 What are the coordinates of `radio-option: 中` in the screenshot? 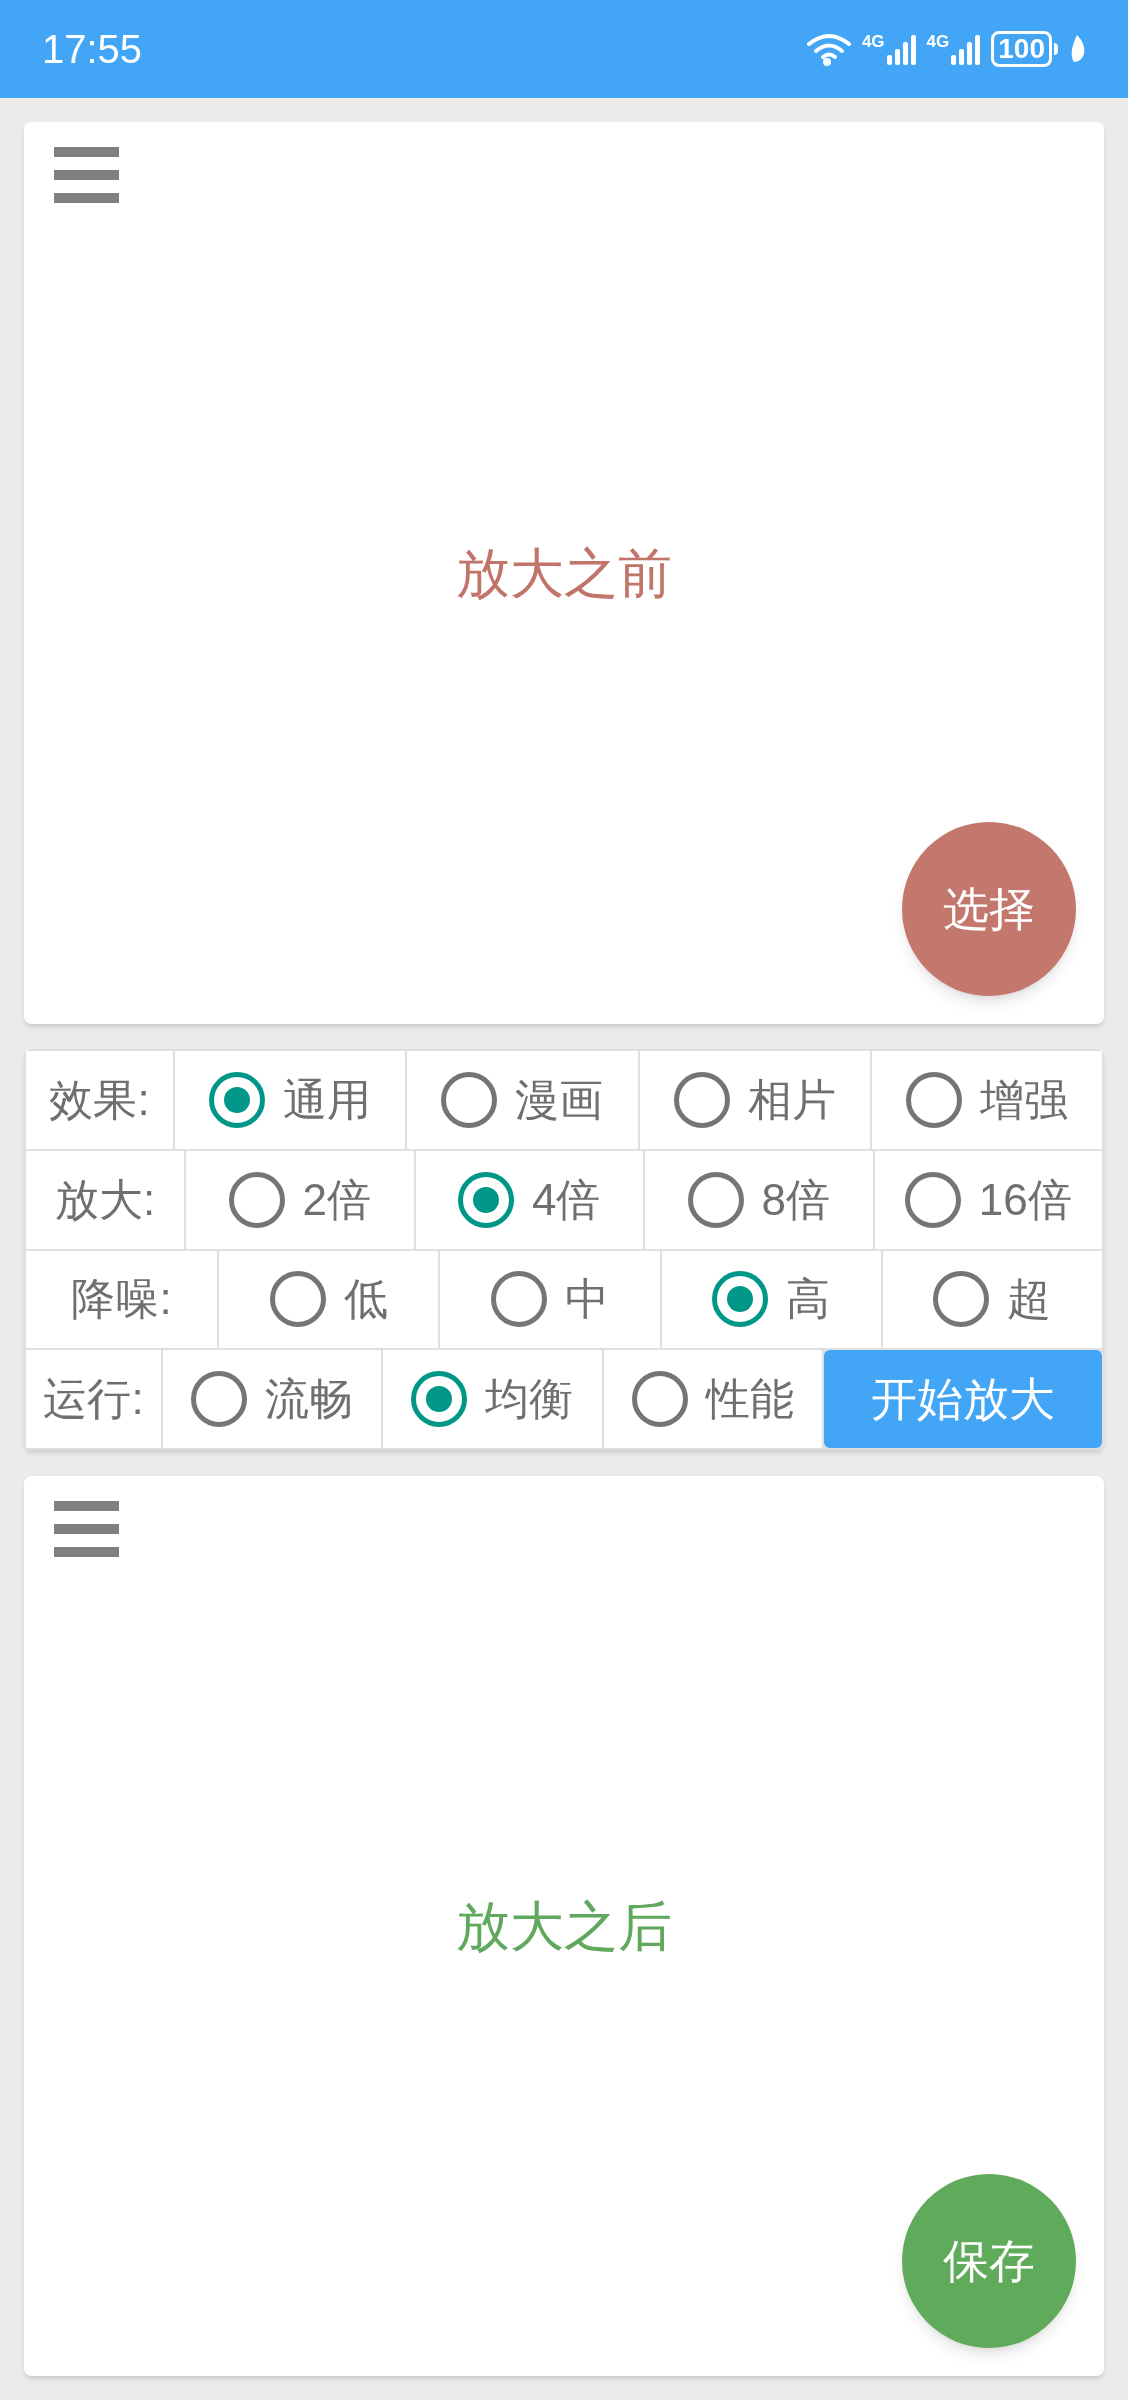 It's located at (550, 1299).